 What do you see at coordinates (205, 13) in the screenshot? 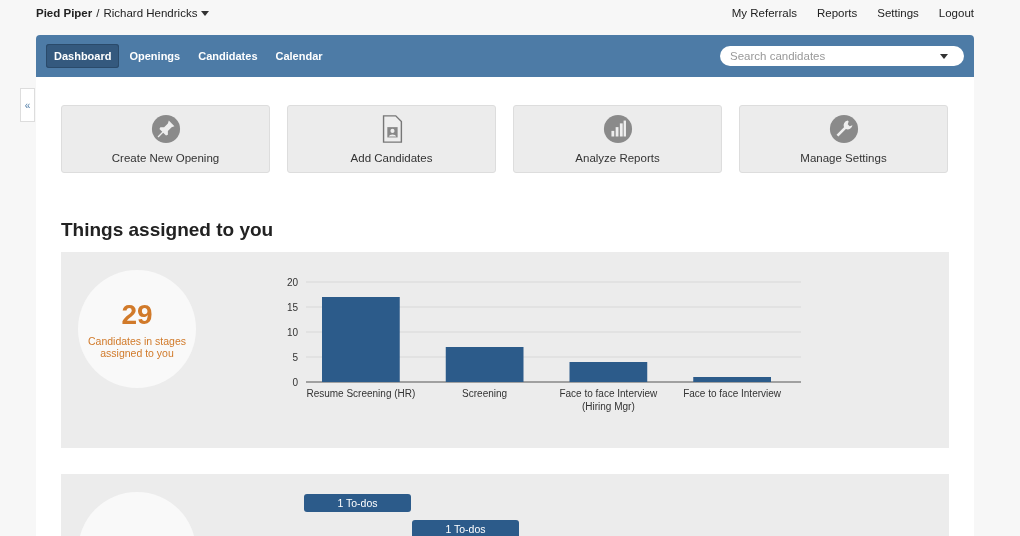
I see `caret-icon` at bounding box center [205, 13].